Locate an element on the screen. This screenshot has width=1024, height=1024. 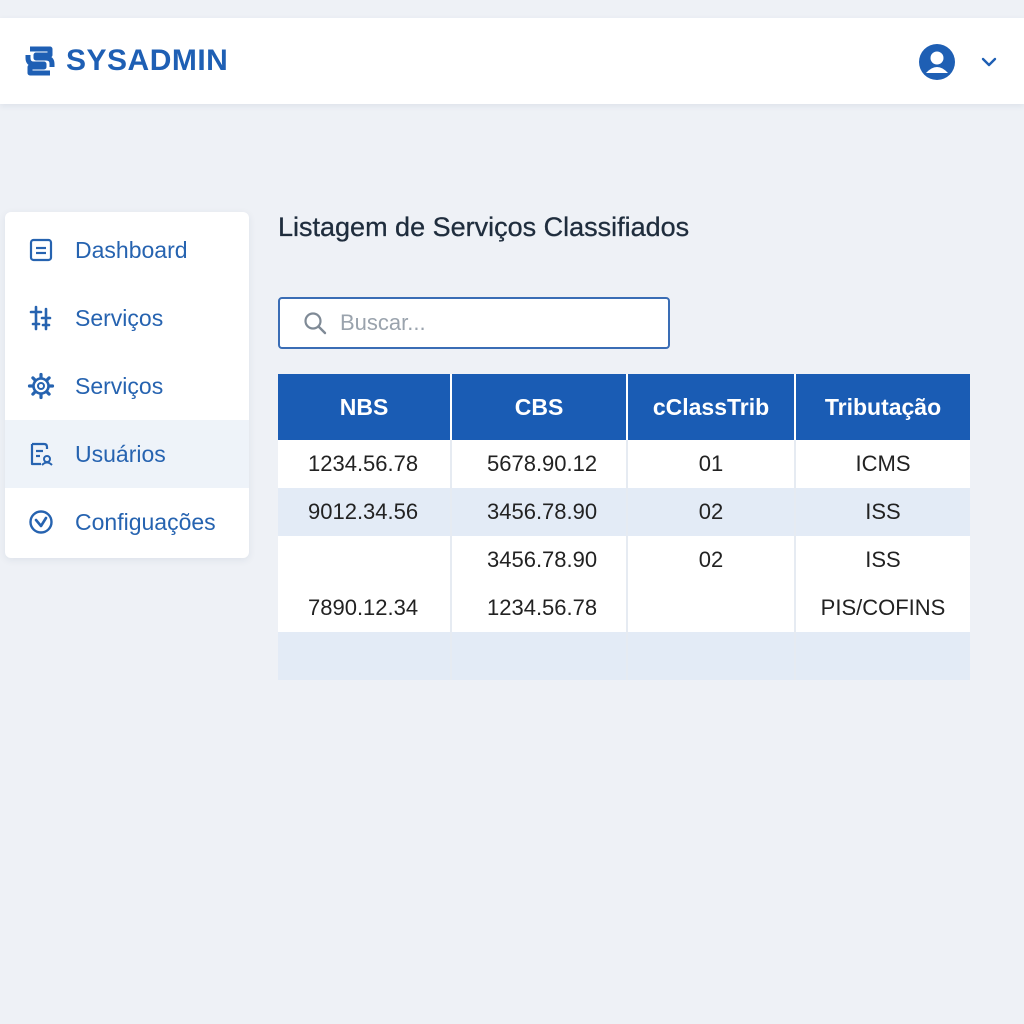
table-row is located at coordinates (624, 656).